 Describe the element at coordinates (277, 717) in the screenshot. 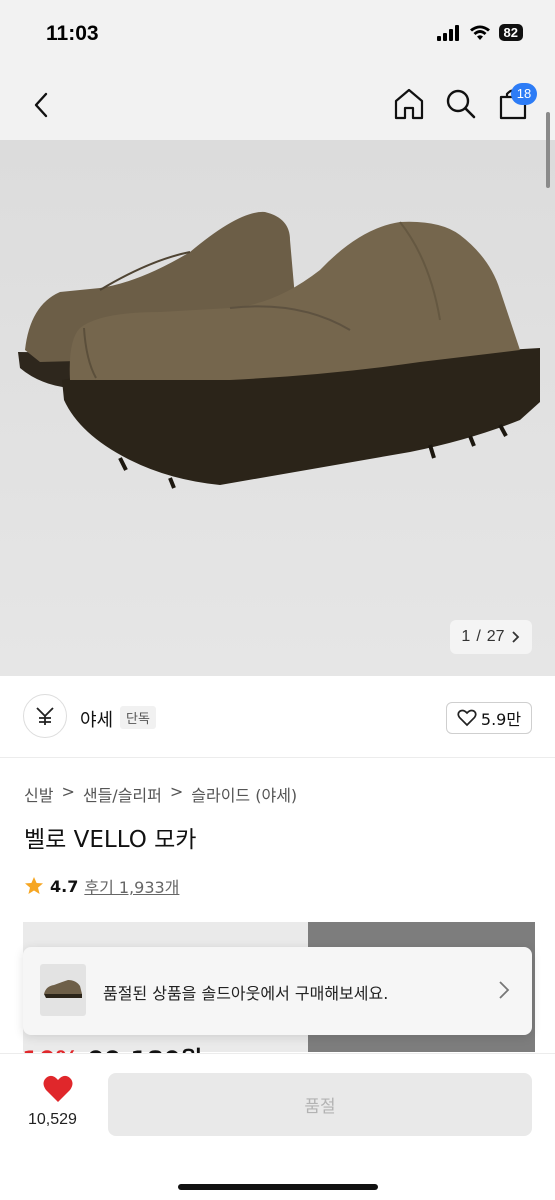

I see `brand-row: 야세 단독 5.9만` at that location.